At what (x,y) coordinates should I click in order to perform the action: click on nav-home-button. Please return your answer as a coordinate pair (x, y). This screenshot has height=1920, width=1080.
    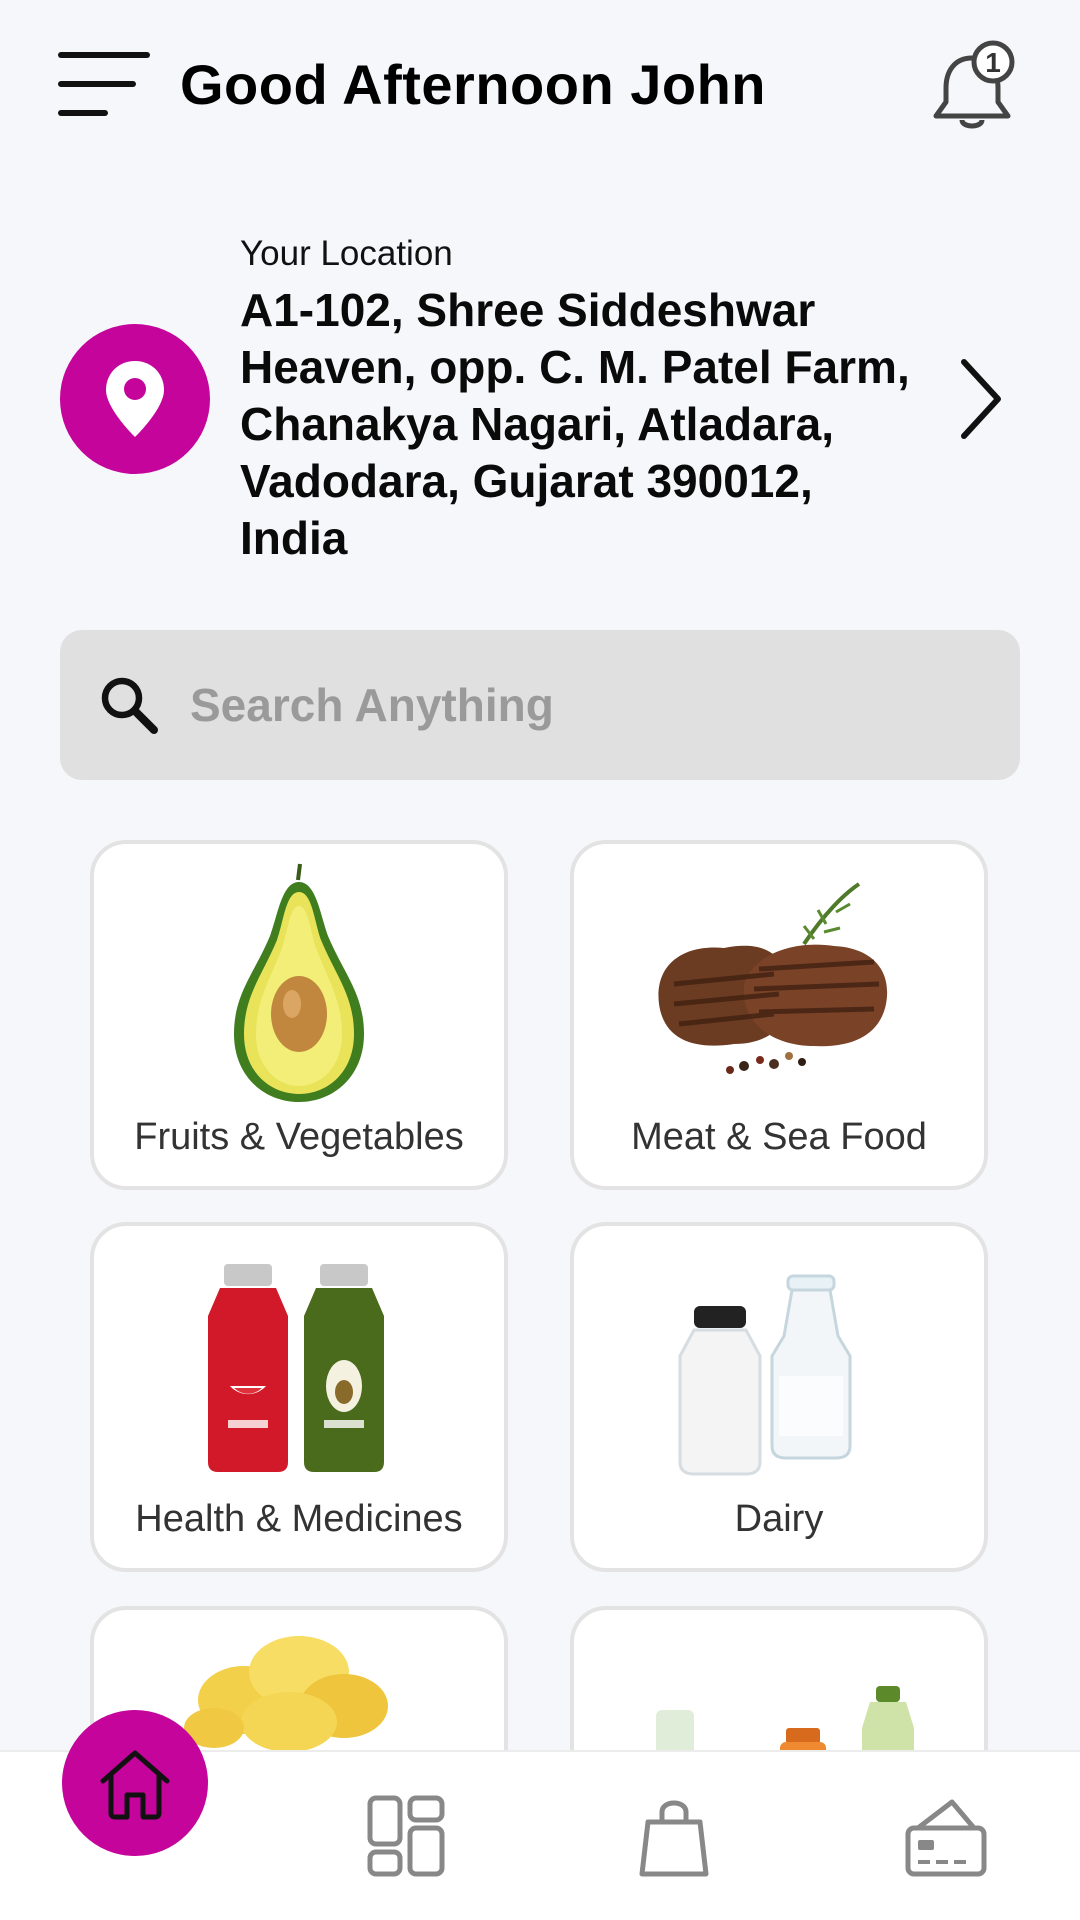
    Looking at the image, I should click on (135, 1783).